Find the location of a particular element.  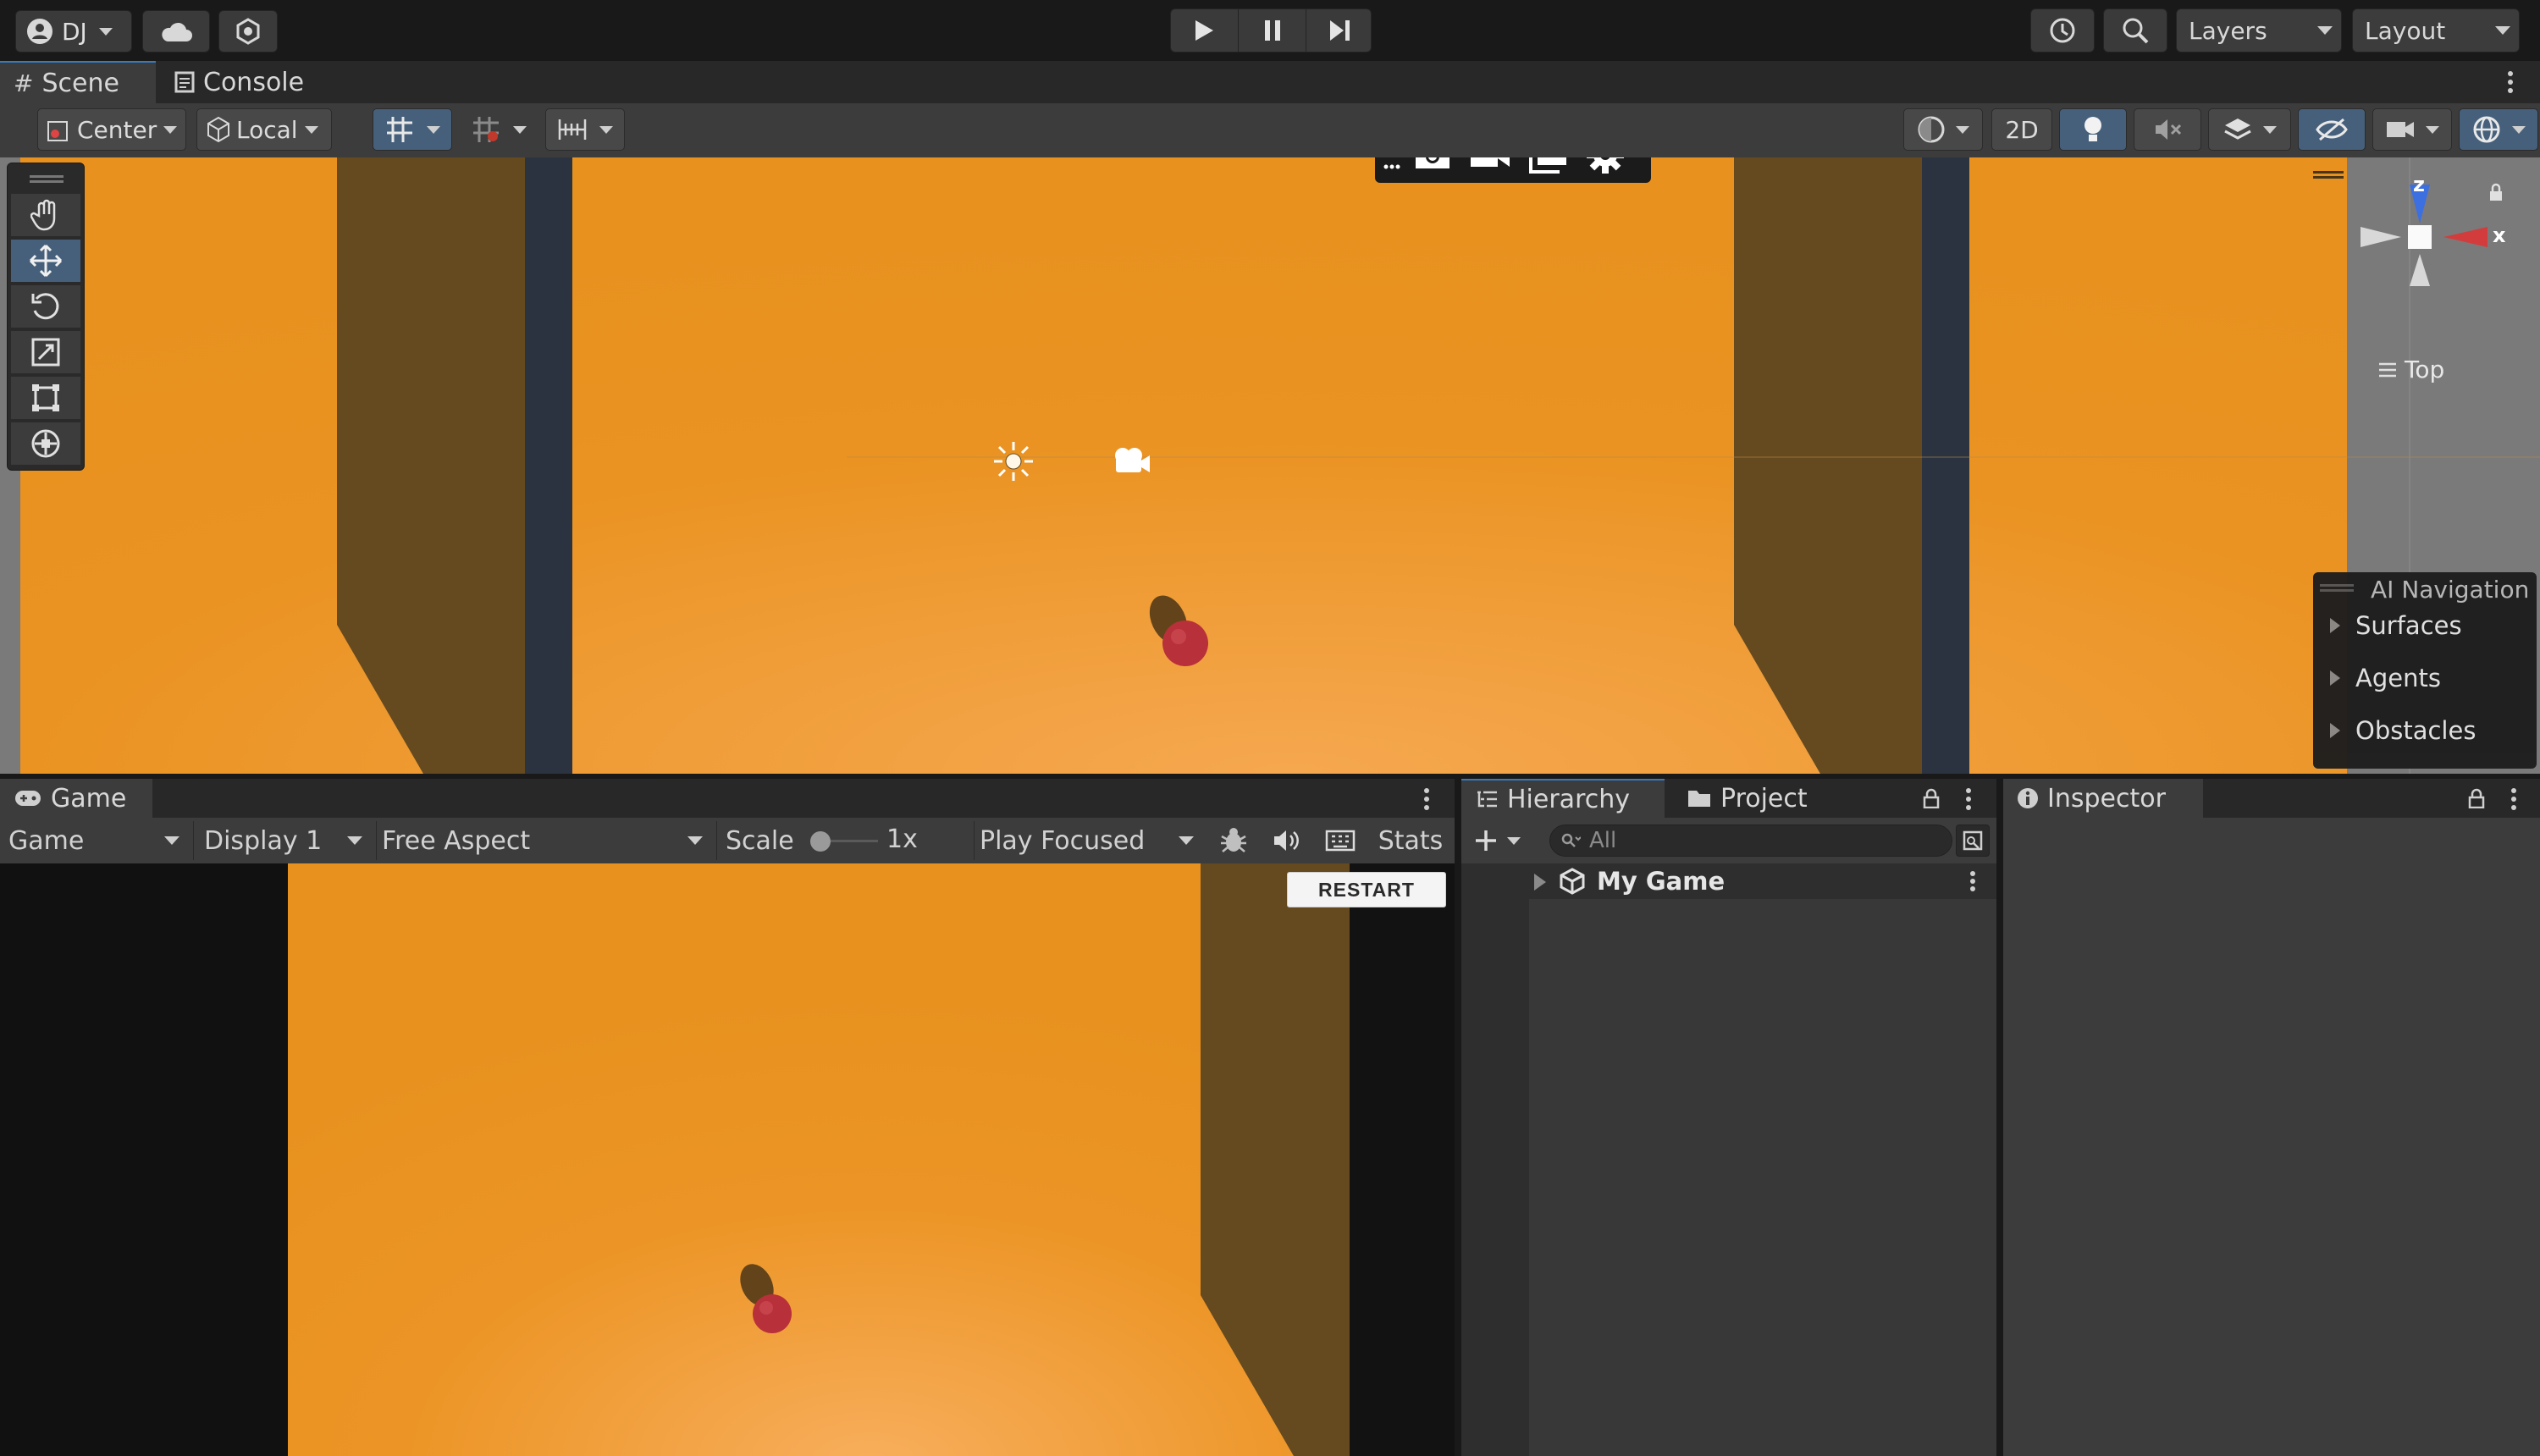

view-orientation-label: Top is located at coordinates (2410, 369).